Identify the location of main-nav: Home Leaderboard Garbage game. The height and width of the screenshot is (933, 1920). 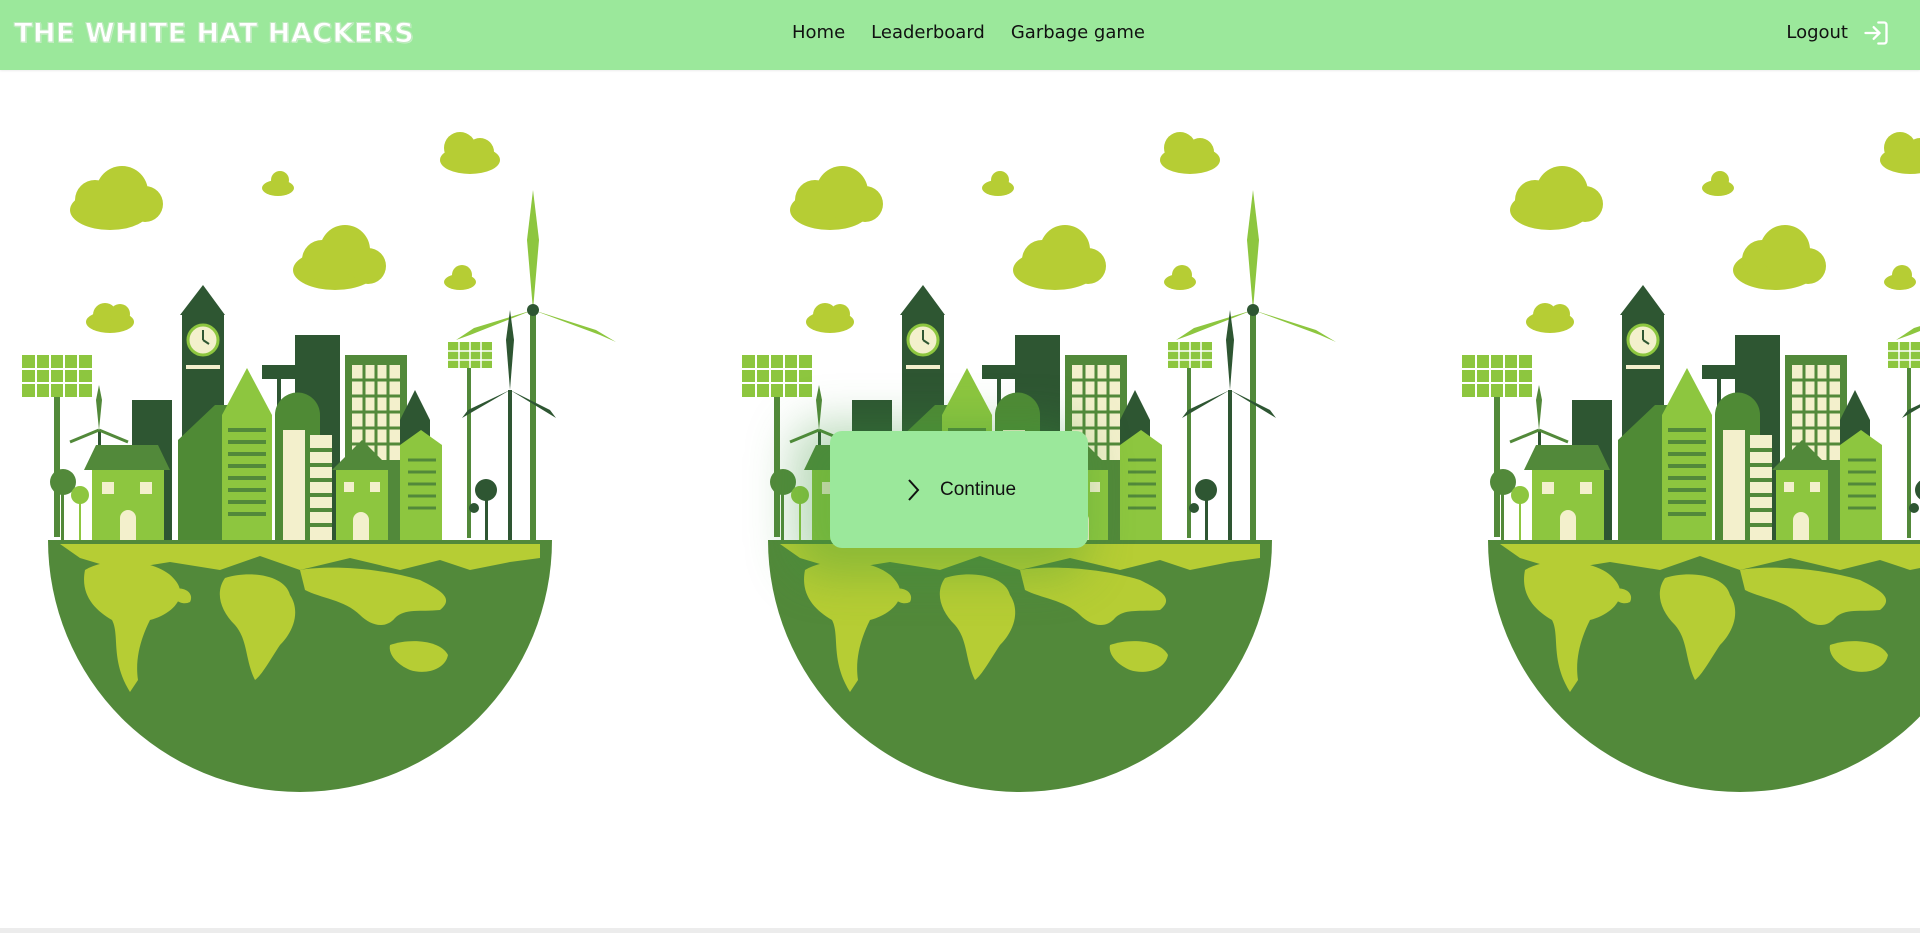
(968, 33).